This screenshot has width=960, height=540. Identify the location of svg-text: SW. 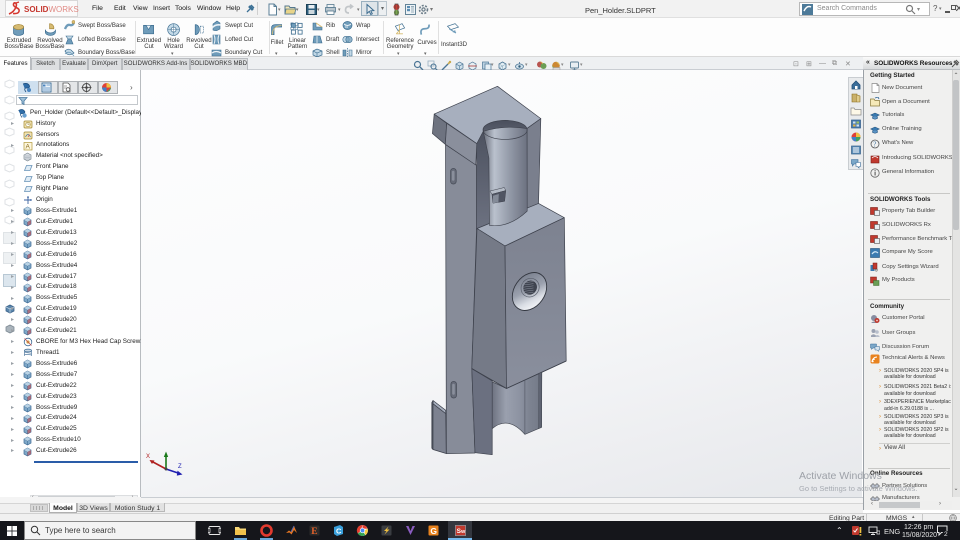
(461, 531).